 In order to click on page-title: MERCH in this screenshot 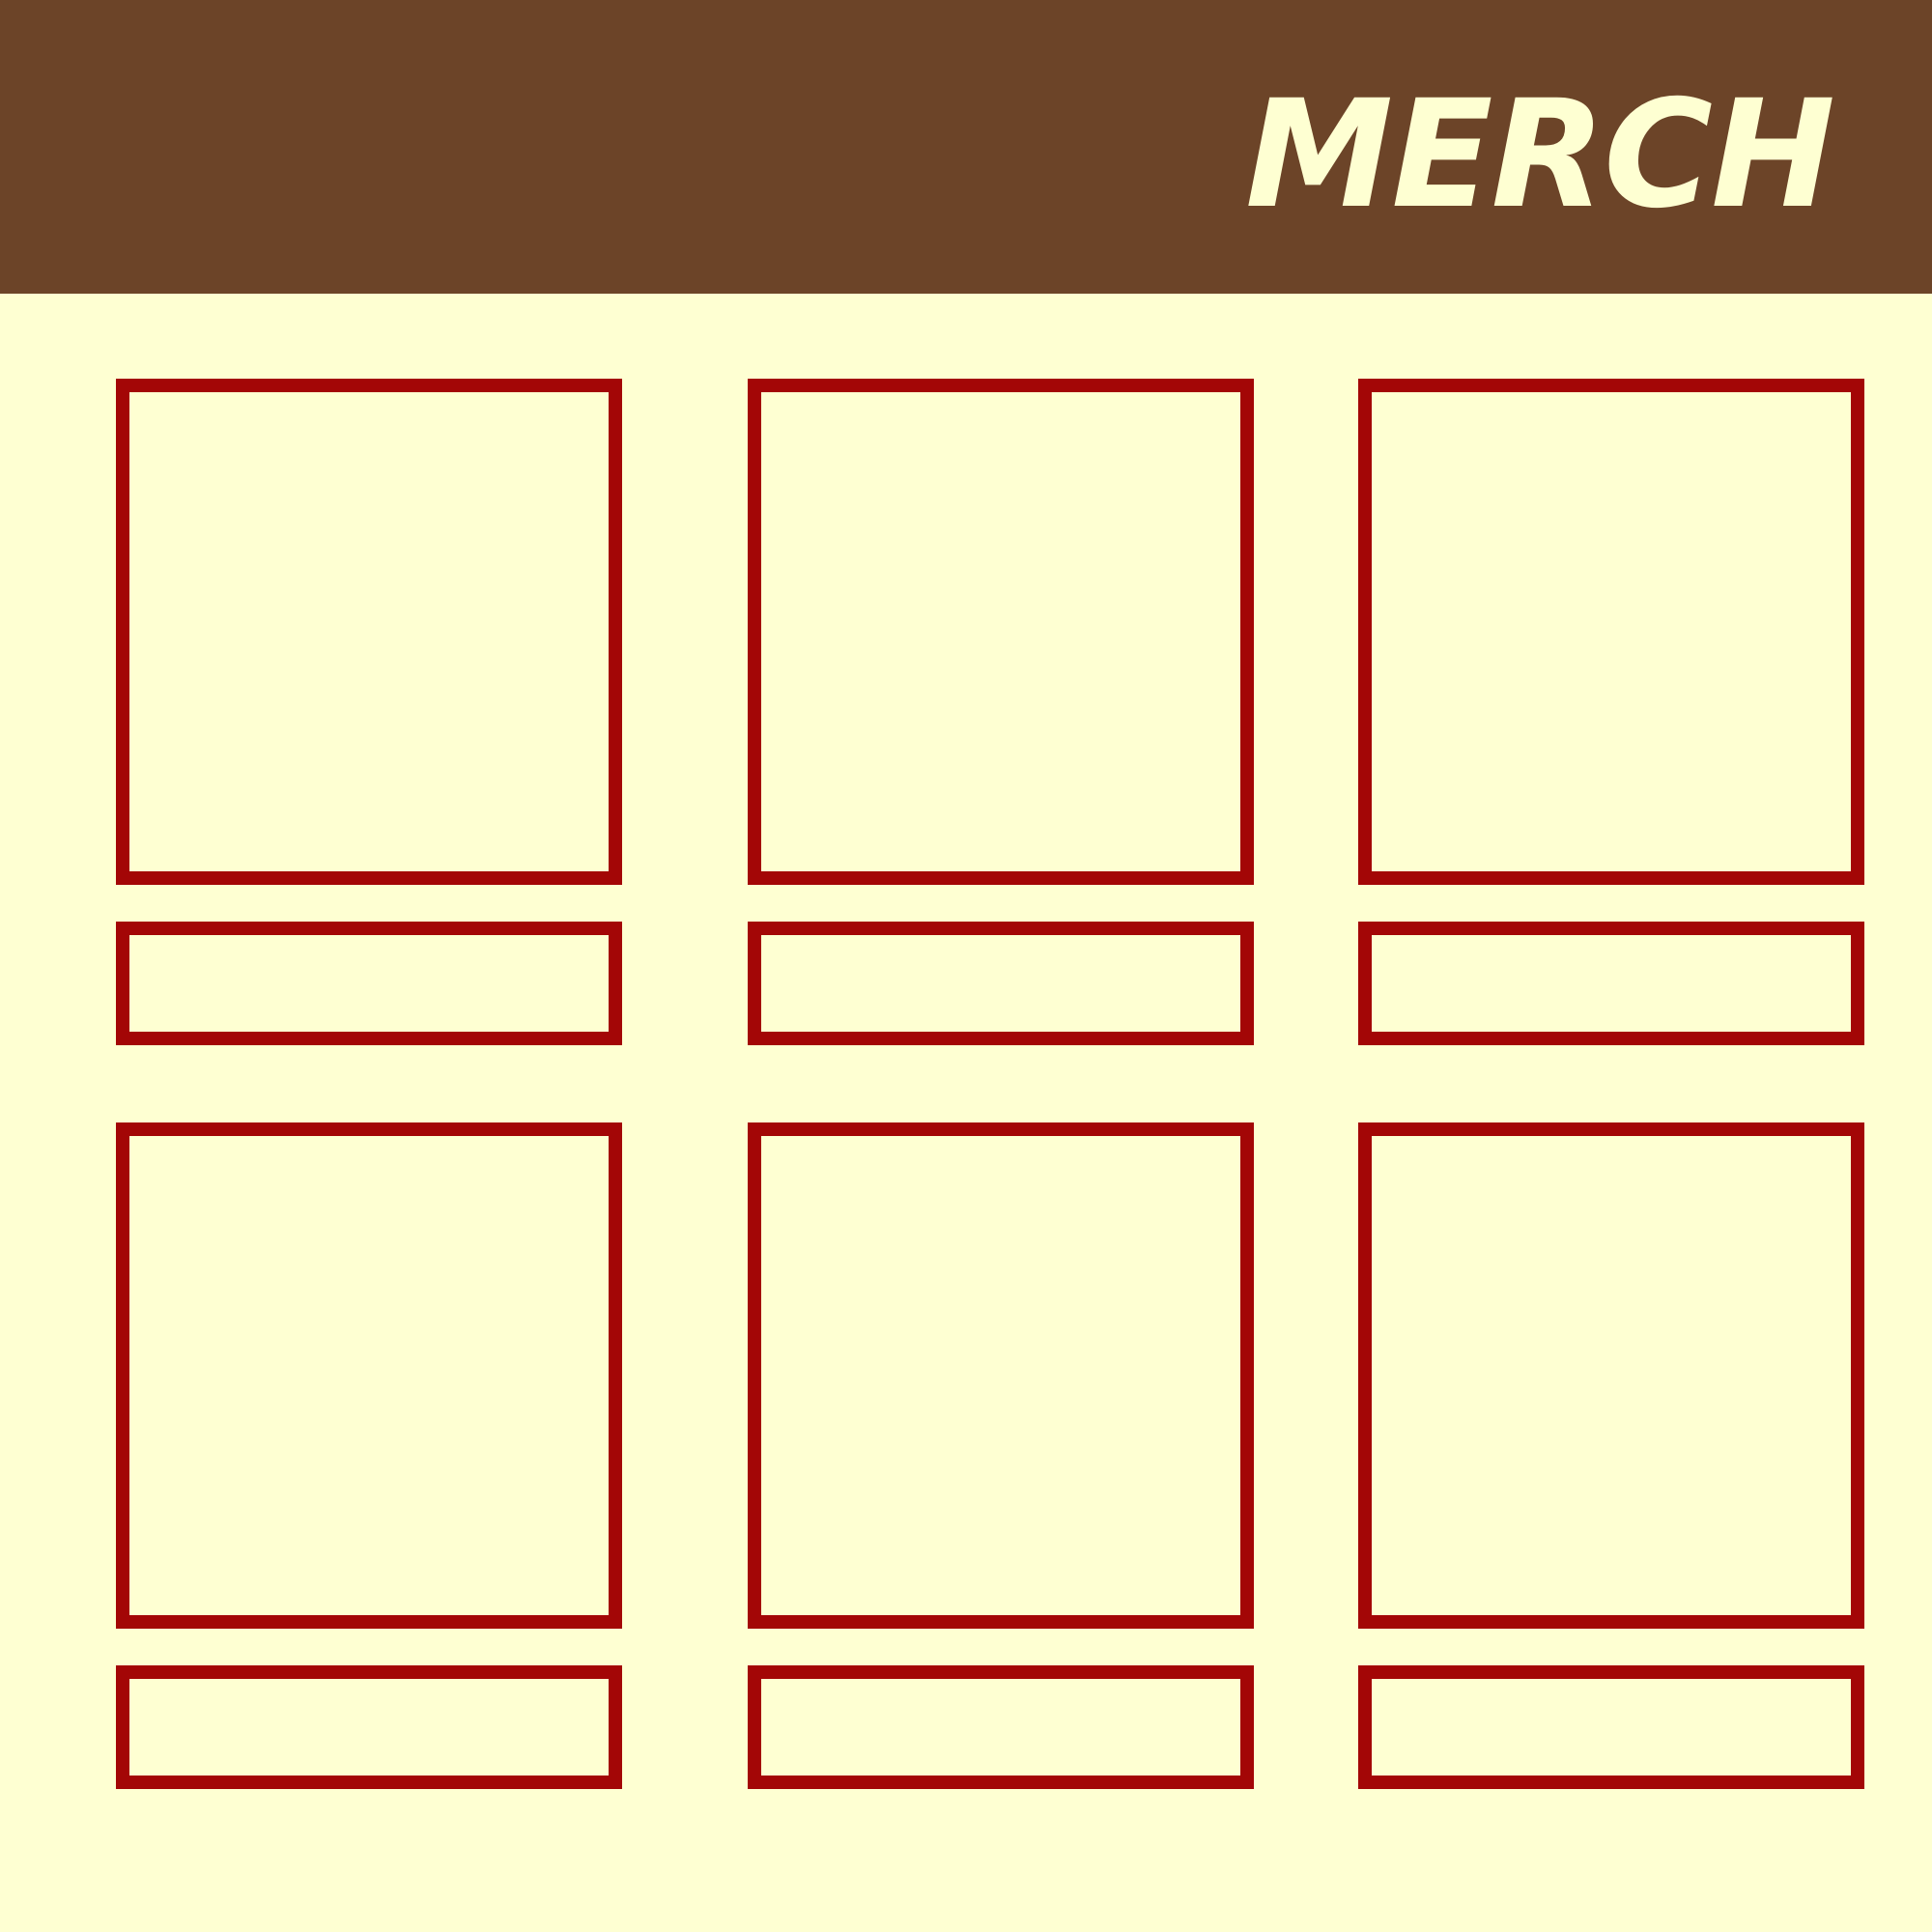, I will do `click(1540, 155)`.